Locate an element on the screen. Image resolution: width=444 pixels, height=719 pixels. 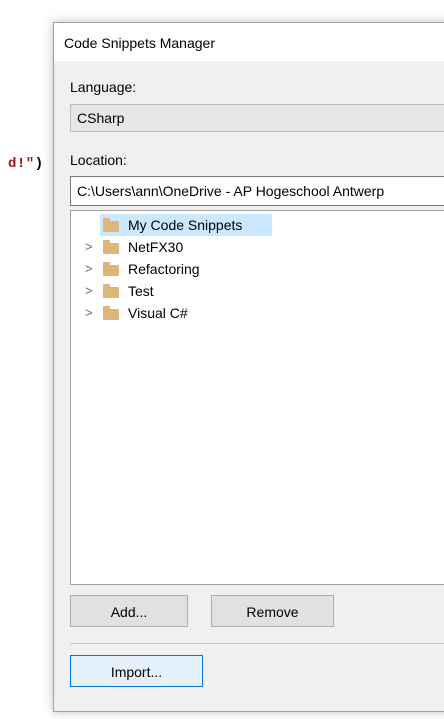
language-dropdown-value: CSharp is located at coordinates (101, 118).